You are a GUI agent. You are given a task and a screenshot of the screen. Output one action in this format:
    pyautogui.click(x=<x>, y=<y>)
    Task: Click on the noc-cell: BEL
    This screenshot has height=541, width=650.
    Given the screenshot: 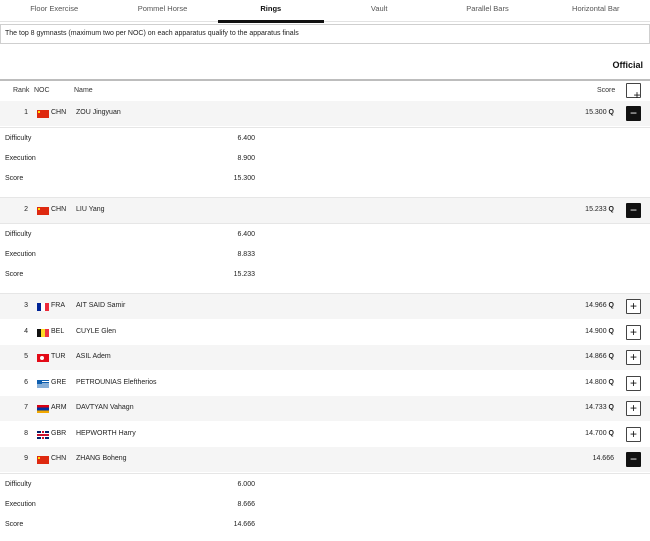 What is the action you would take?
    pyautogui.click(x=58, y=331)
    